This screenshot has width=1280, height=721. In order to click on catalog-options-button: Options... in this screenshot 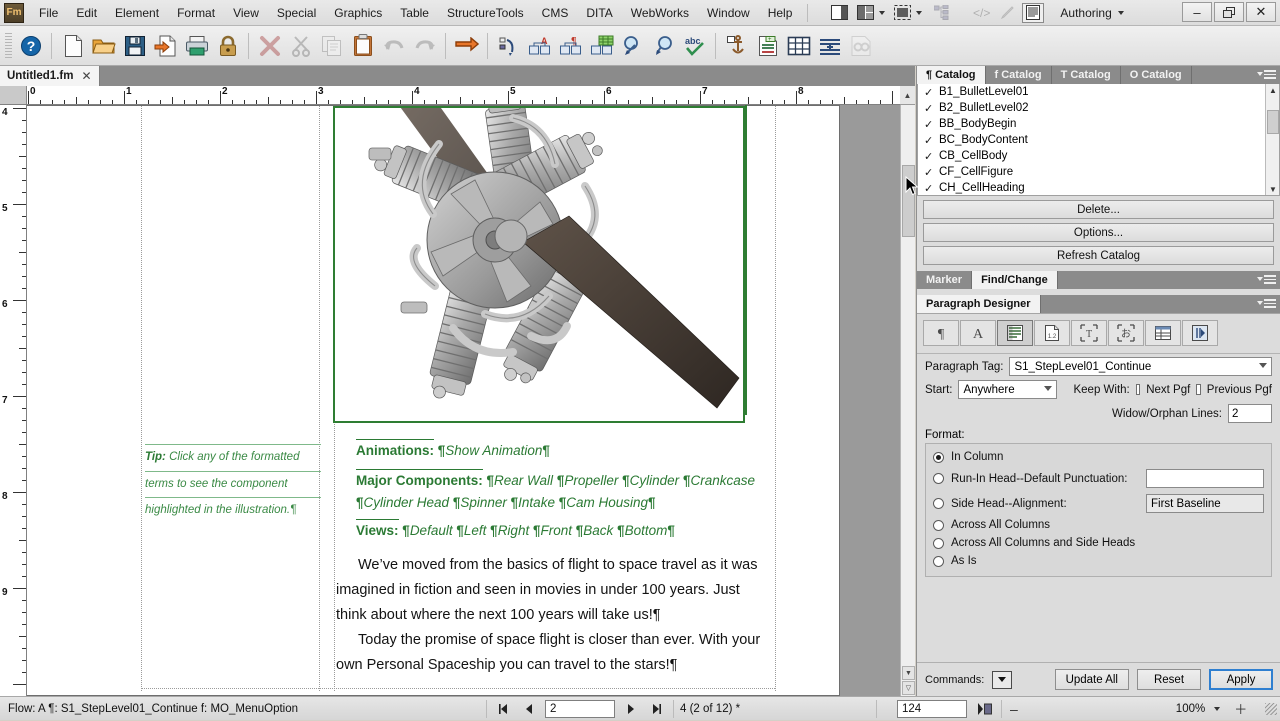, I will do `click(1098, 232)`.